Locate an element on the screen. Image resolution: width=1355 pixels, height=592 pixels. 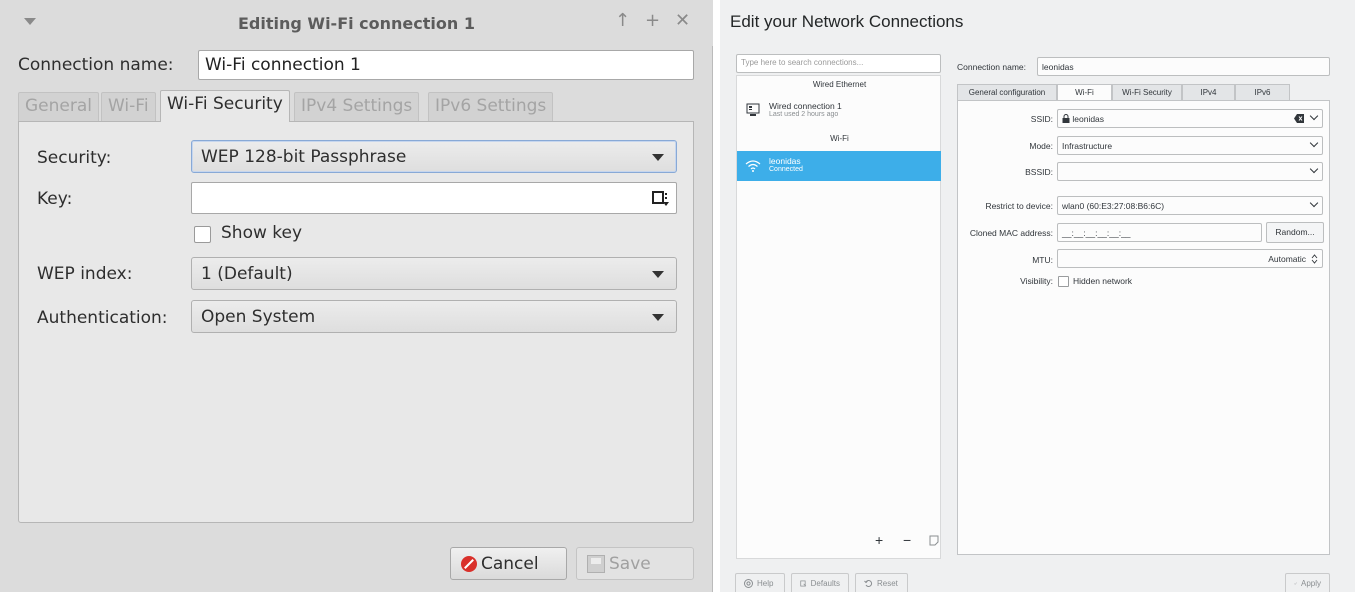
section-wifi: Wi-Fi is located at coordinates (839, 138).